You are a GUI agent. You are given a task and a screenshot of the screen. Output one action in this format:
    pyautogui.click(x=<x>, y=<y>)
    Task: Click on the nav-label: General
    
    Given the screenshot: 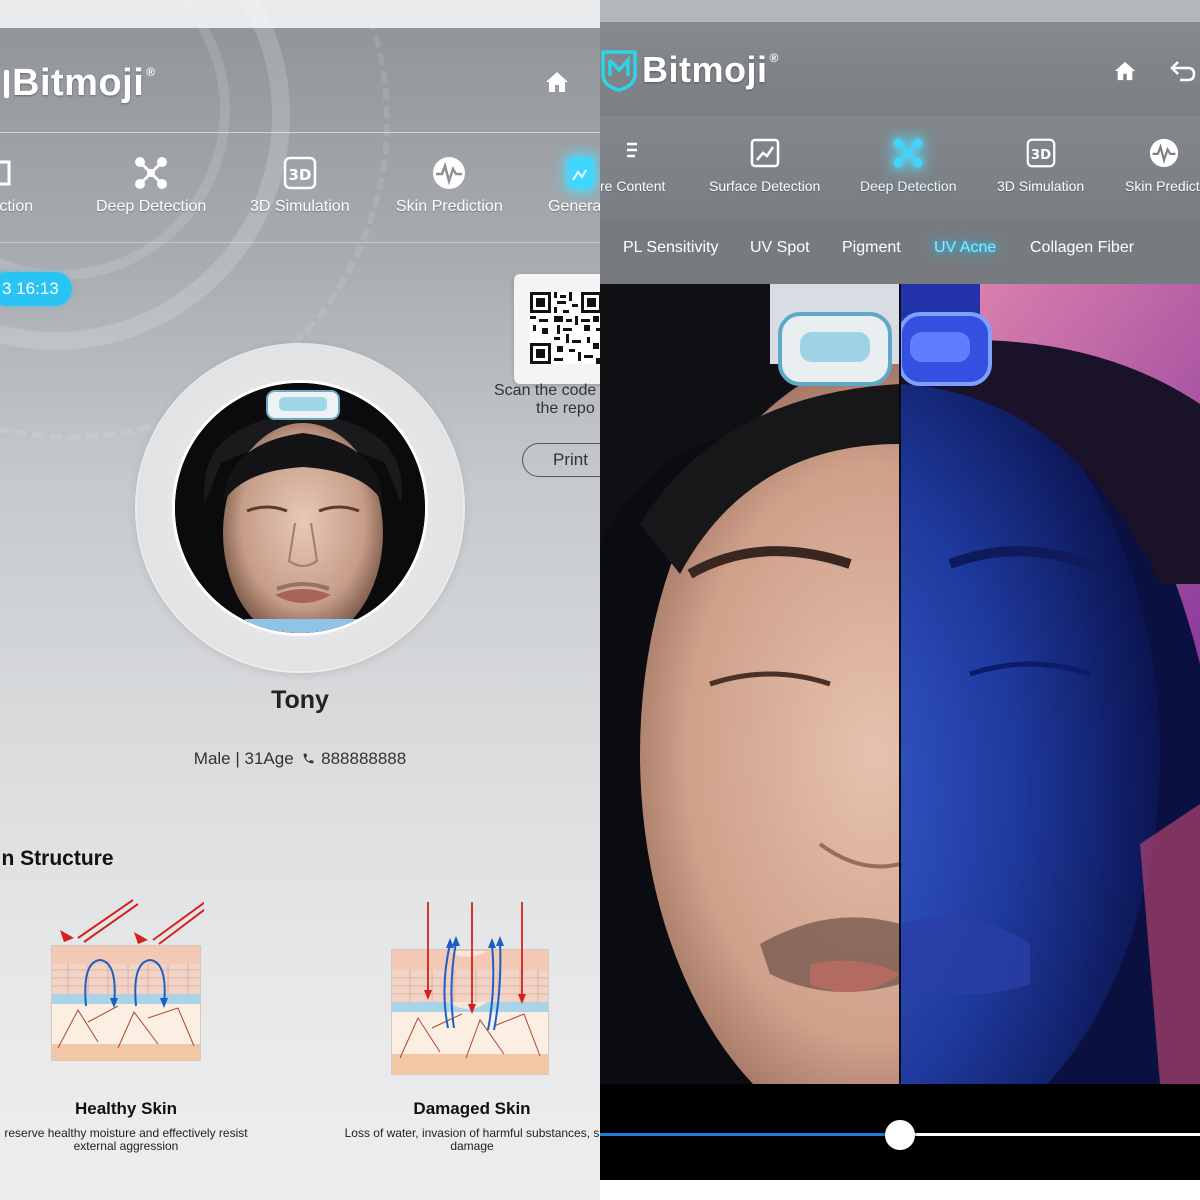 What is the action you would take?
    pyautogui.click(x=574, y=206)
    